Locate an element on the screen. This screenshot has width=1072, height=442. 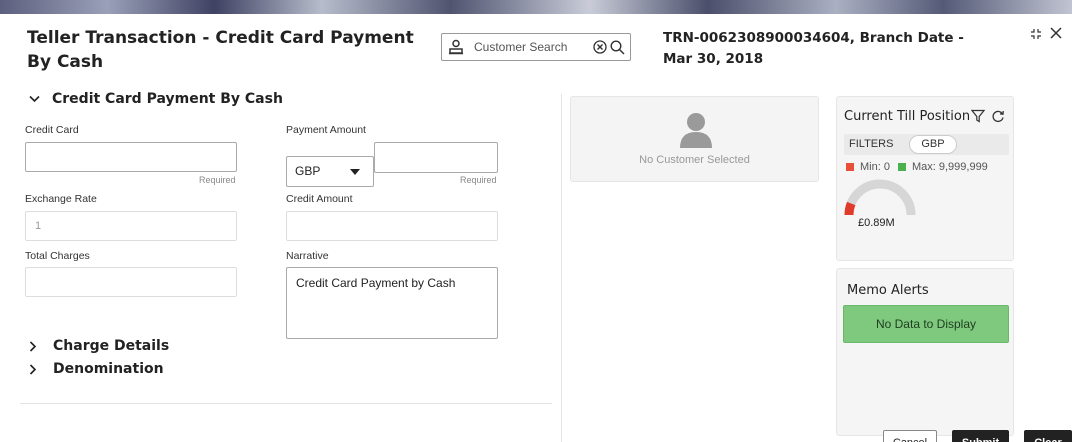
submit-button: Submit is located at coordinates (980, 436).